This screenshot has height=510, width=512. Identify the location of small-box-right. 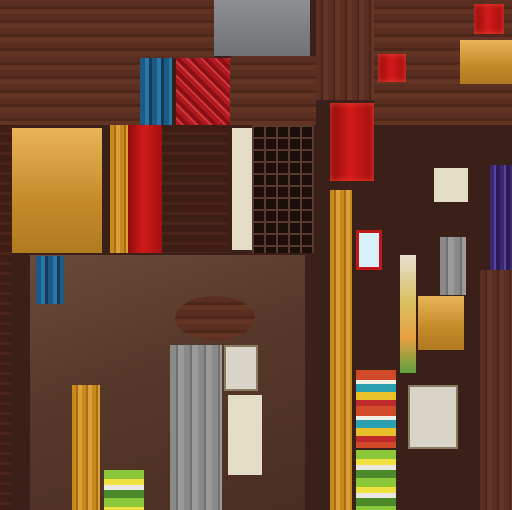
(453, 266).